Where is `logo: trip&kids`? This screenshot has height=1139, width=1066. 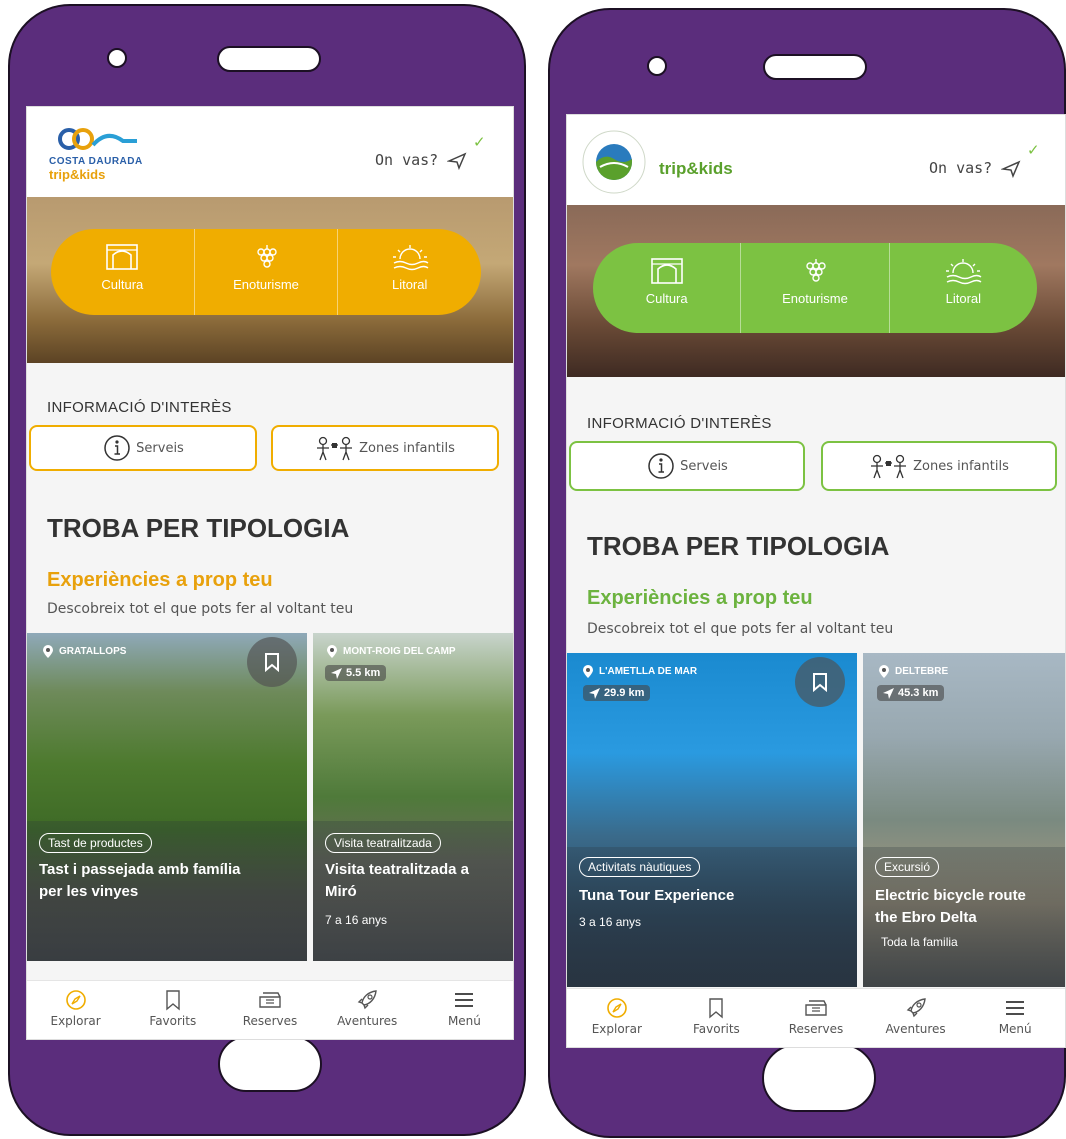
logo: trip&kids is located at coordinates (696, 168).